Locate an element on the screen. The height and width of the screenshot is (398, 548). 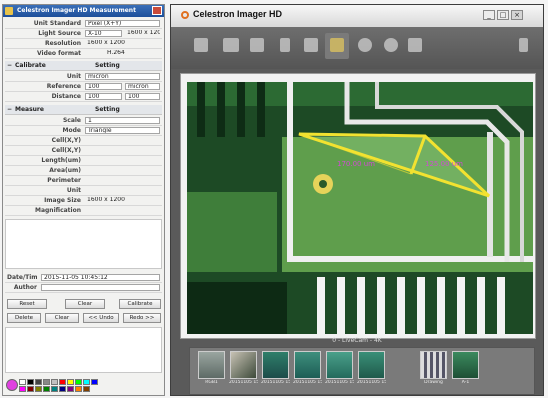
row-perimeter: Perimeter is located at coordinates (83, 181).